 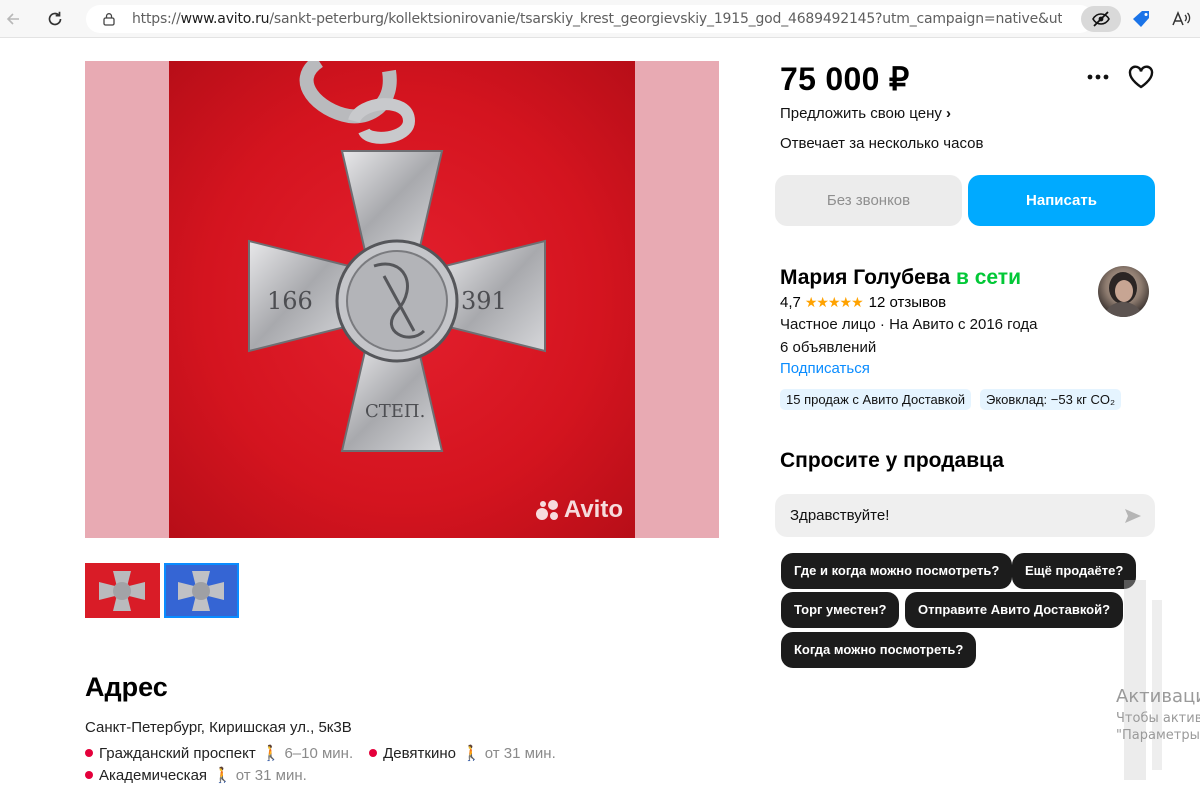 I want to click on seller-name: Мария Голубева в сети, so click(x=900, y=278).